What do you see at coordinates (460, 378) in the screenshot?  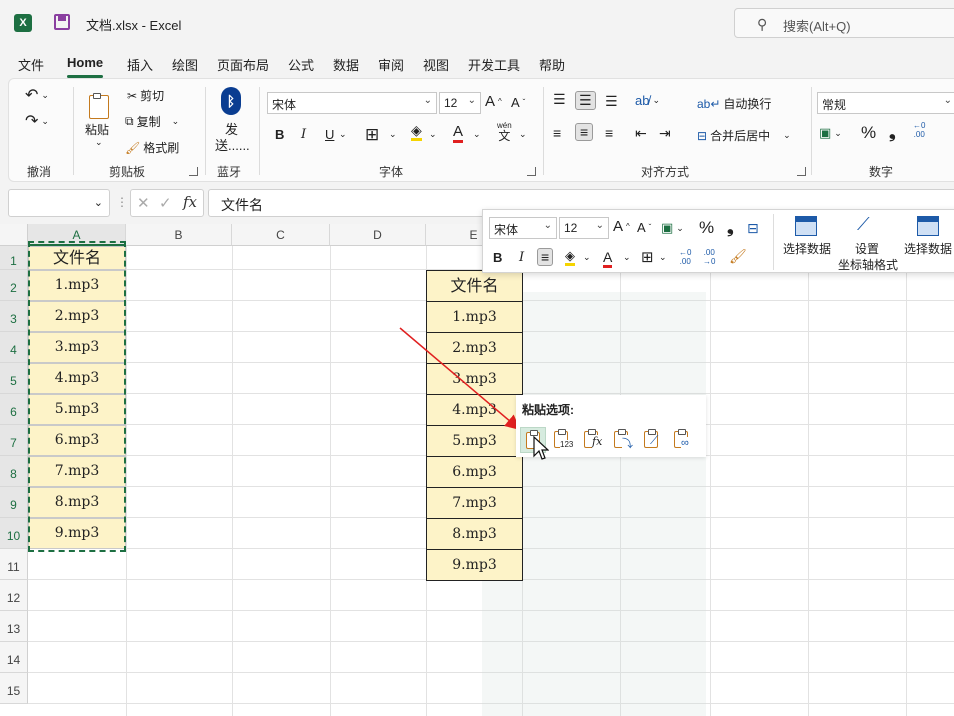 I see `annotation-arrow` at bounding box center [460, 378].